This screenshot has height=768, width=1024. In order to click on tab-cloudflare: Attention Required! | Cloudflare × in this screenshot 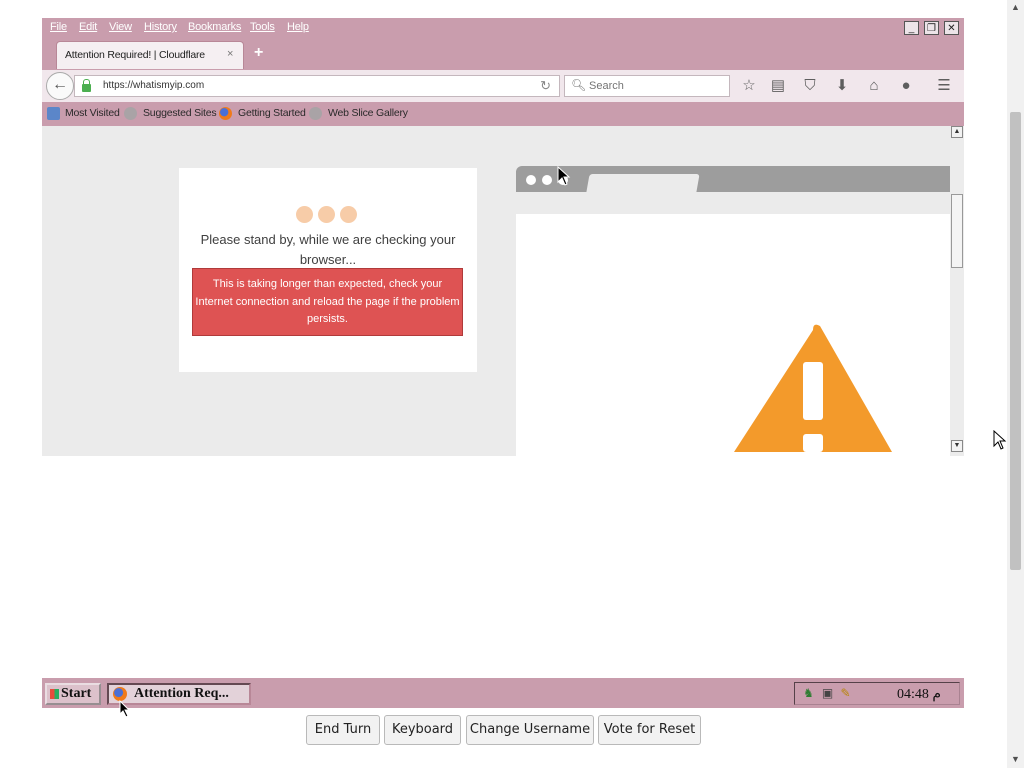, I will do `click(150, 55)`.